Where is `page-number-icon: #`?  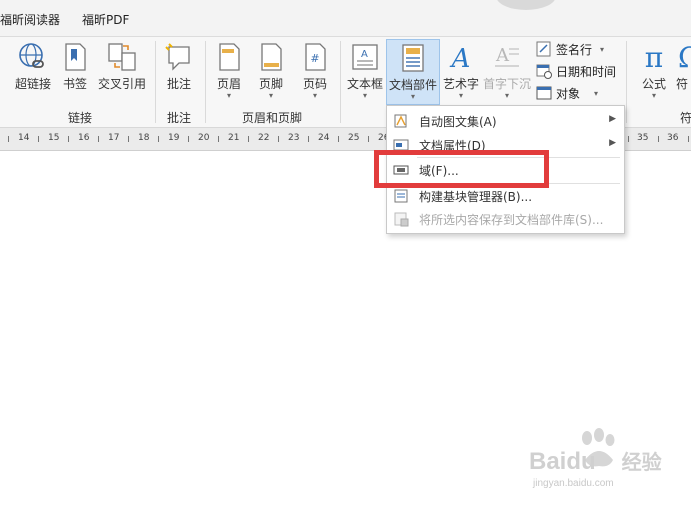
page-number-icon: # is located at coordinates (315, 57).